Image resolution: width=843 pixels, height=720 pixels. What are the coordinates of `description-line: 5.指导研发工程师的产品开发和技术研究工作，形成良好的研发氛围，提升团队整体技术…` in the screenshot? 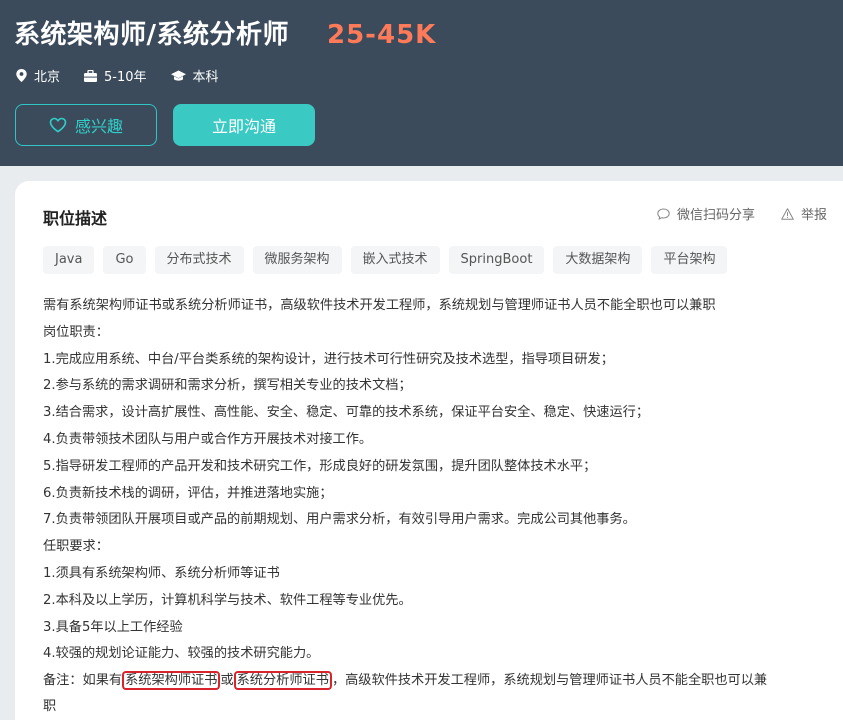 It's located at (320, 466).